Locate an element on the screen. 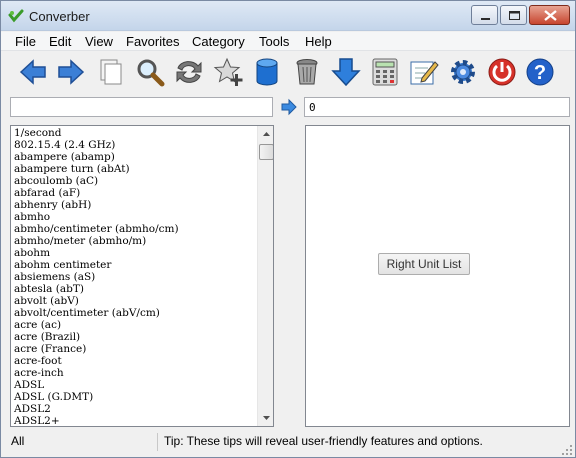  resize-grip-icon is located at coordinates (567, 450).